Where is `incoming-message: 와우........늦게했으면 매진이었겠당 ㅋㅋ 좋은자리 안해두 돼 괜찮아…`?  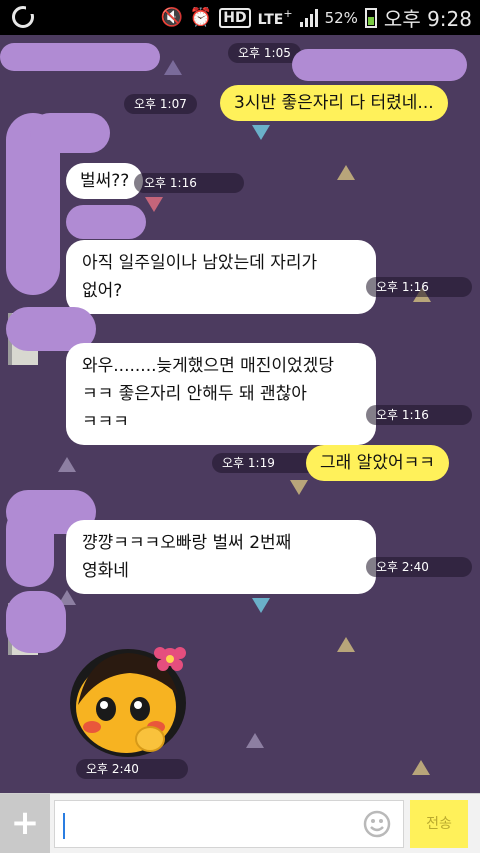 incoming-message: 와우........늦게했으면 매진이었겠당 ㅋㅋ 좋은자리 안해두 돼 괜찮아… is located at coordinates (221, 394).